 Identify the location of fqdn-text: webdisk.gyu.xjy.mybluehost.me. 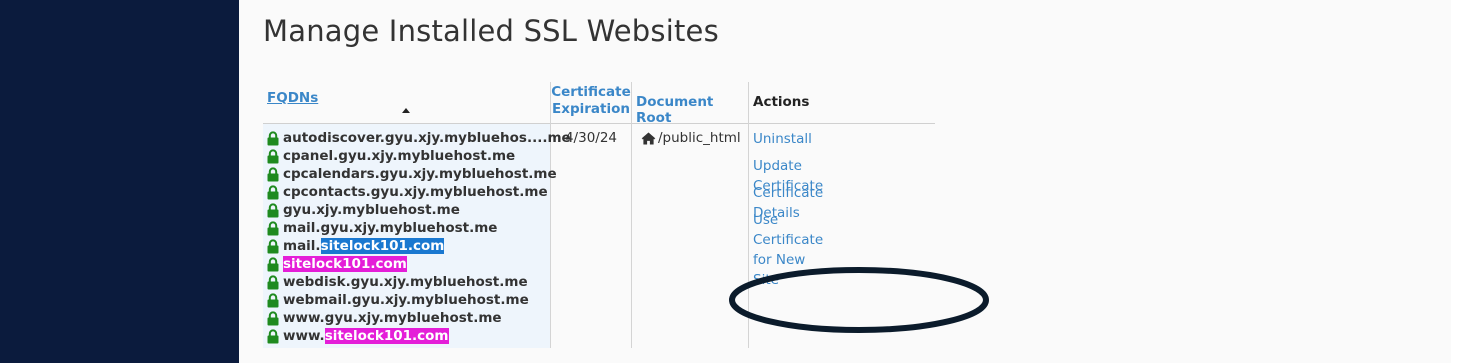
(405, 282).